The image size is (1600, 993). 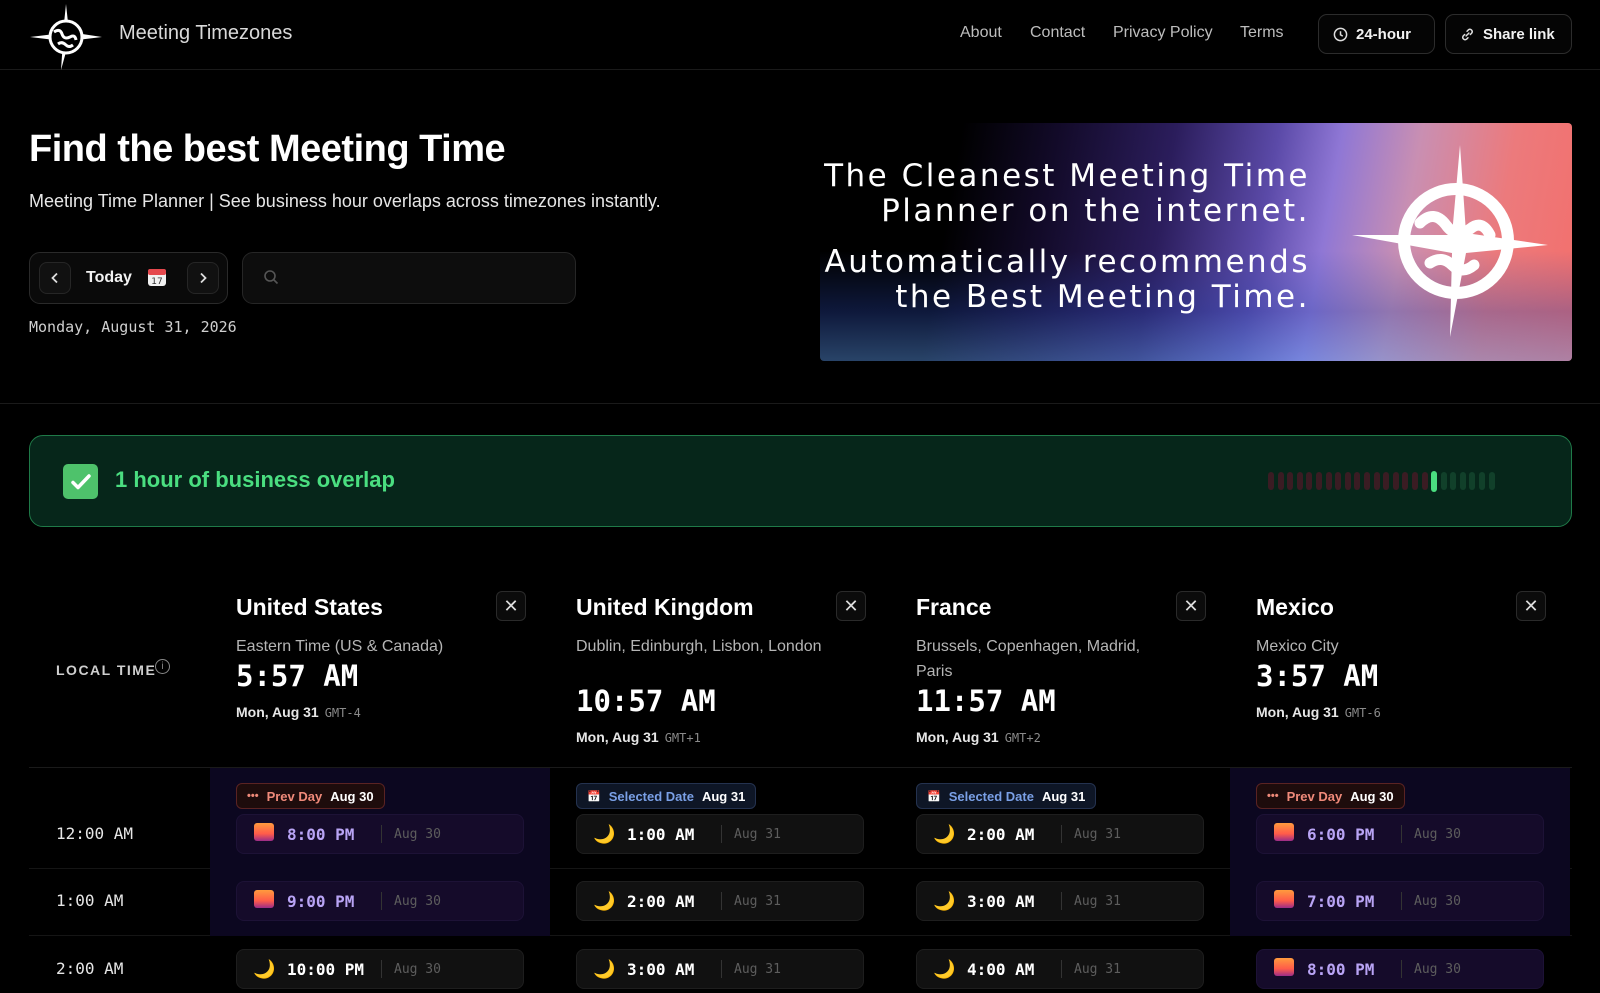 I want to click on time-slot-cell: 6:00 PM Aug 30, so click(x=1400, y=834).